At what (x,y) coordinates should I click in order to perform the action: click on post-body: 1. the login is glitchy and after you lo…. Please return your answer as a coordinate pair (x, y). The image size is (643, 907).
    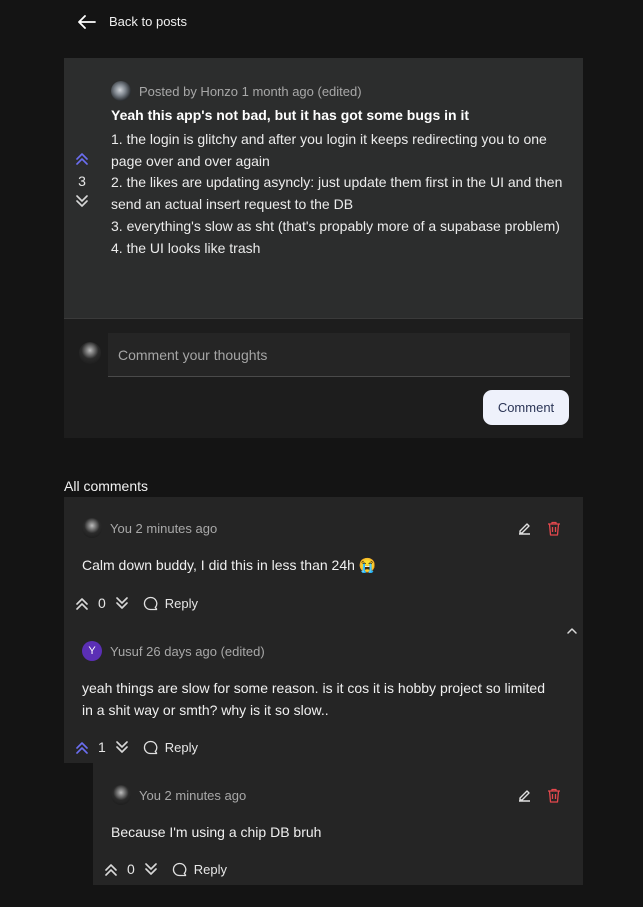
    Looking at the image, I should click on (341, 194).